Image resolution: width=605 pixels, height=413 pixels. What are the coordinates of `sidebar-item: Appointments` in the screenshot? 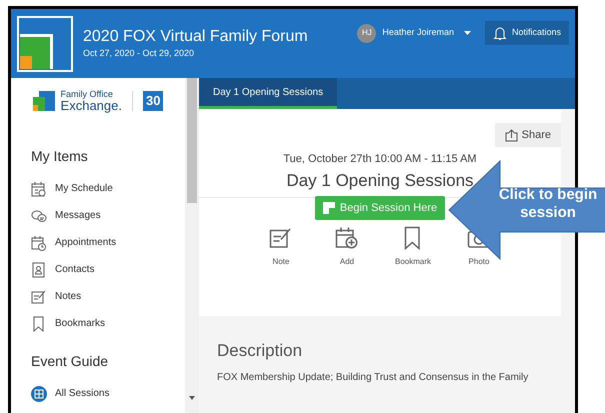 It's located at (85, 242).